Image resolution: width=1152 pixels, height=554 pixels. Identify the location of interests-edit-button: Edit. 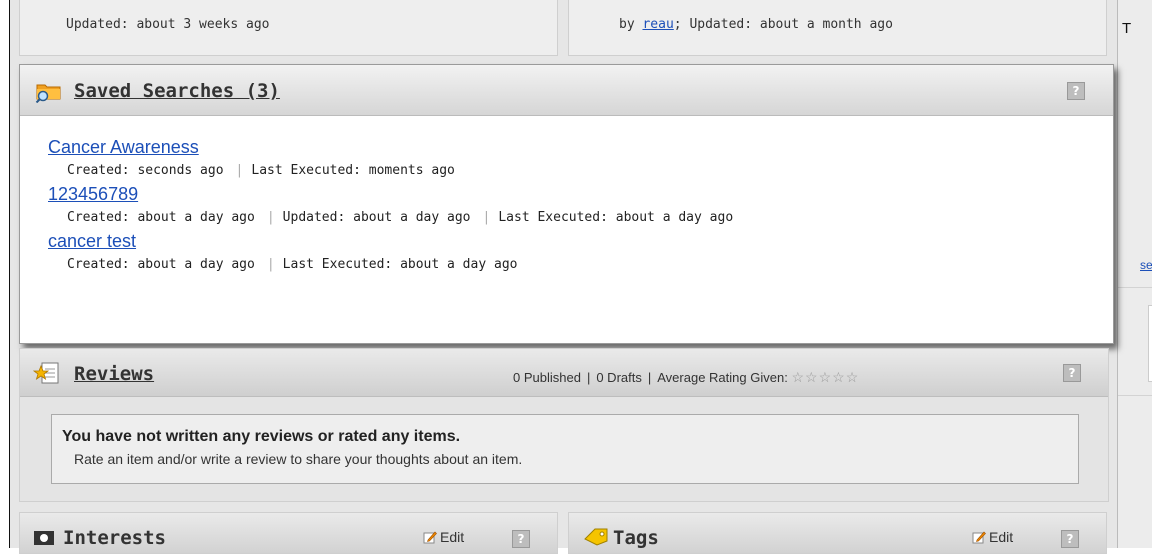
(443, 537).